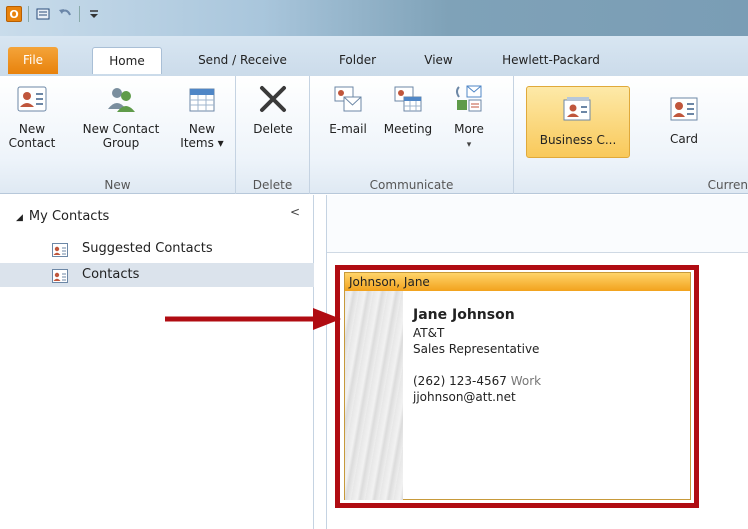 This screenshot has width=748, height=529. I want to click on card-header: Johnson, Jane, so click(517, 282).